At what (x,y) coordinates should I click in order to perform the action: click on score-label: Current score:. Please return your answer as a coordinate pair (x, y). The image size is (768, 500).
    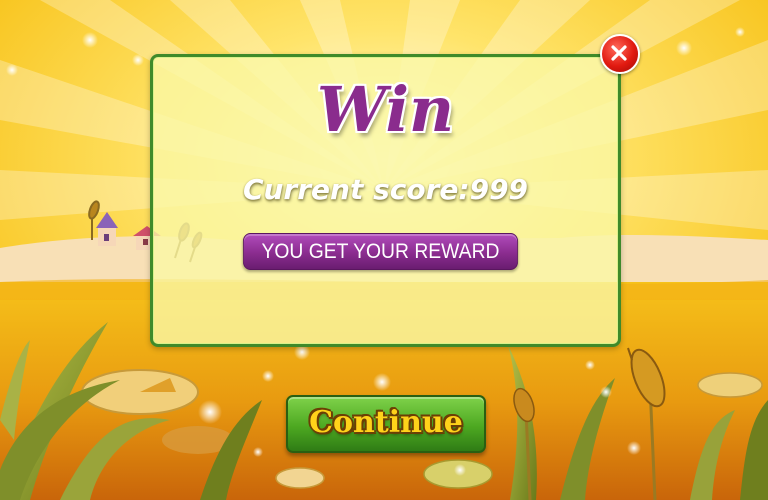
    Looking at the image, I should click on (356, 189).